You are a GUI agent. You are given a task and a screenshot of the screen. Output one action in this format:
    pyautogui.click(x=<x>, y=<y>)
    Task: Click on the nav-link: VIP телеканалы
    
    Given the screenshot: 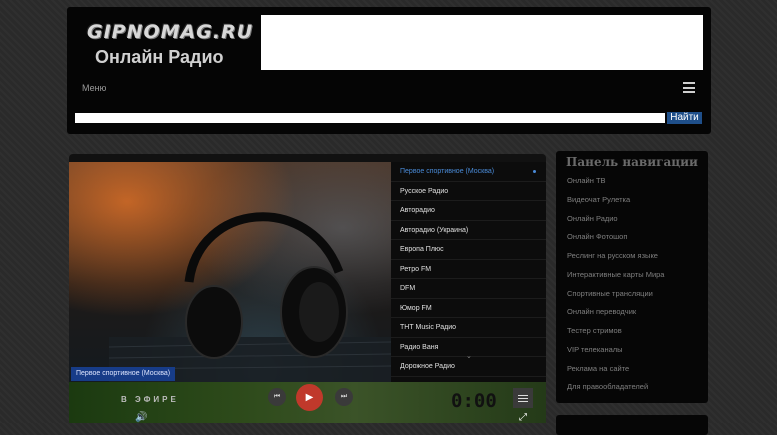 What is the action you would take?
    pyautogui.click(x=615, y=350)
    